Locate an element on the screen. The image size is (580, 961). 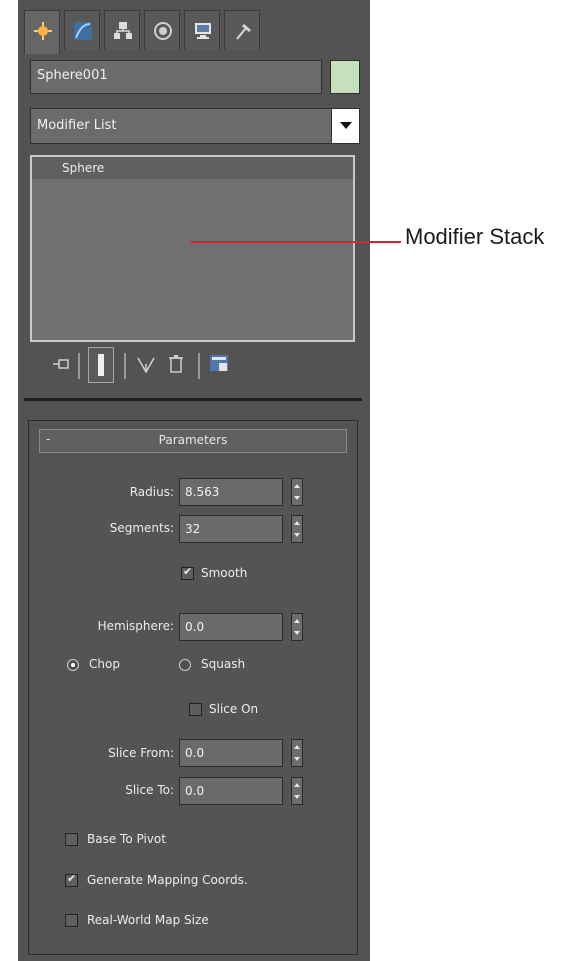
show-end-result-button is located at coordinates (101, 365).